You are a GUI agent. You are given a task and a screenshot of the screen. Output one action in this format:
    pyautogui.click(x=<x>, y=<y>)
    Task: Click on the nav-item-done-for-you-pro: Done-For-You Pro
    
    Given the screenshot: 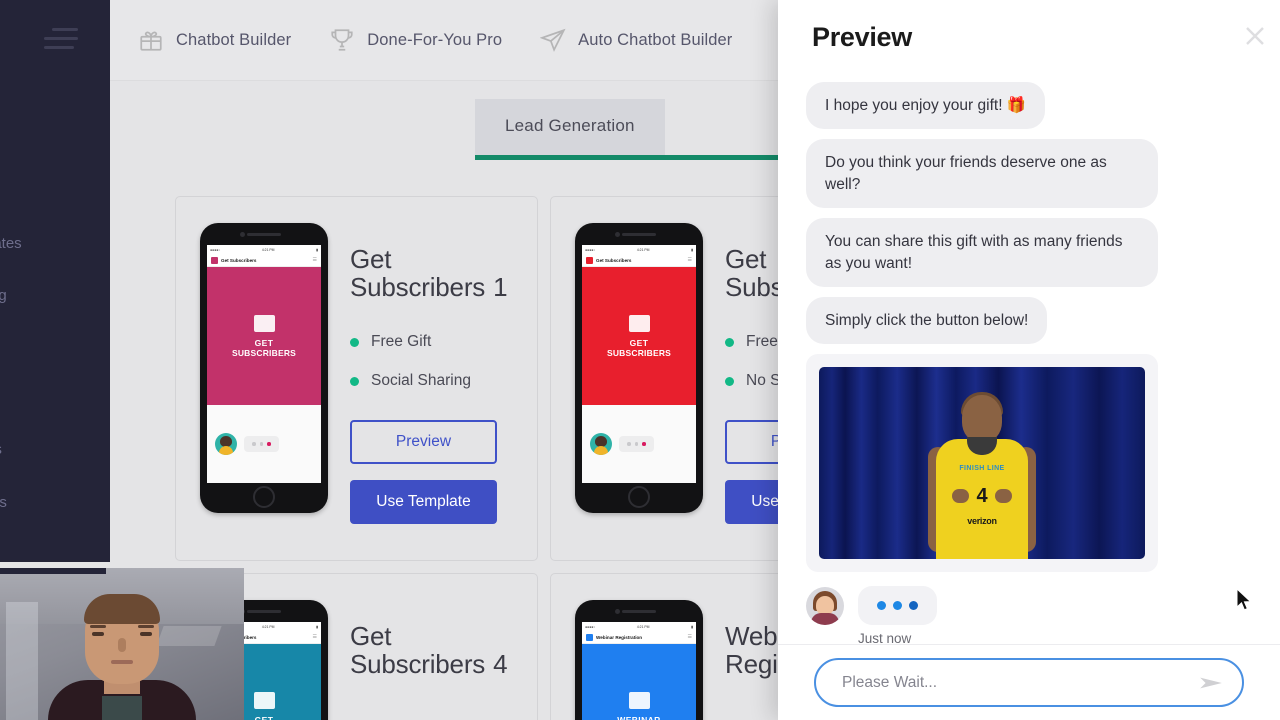 What is the action you would take?
    pyautogui.click(x=415, y=40)
    